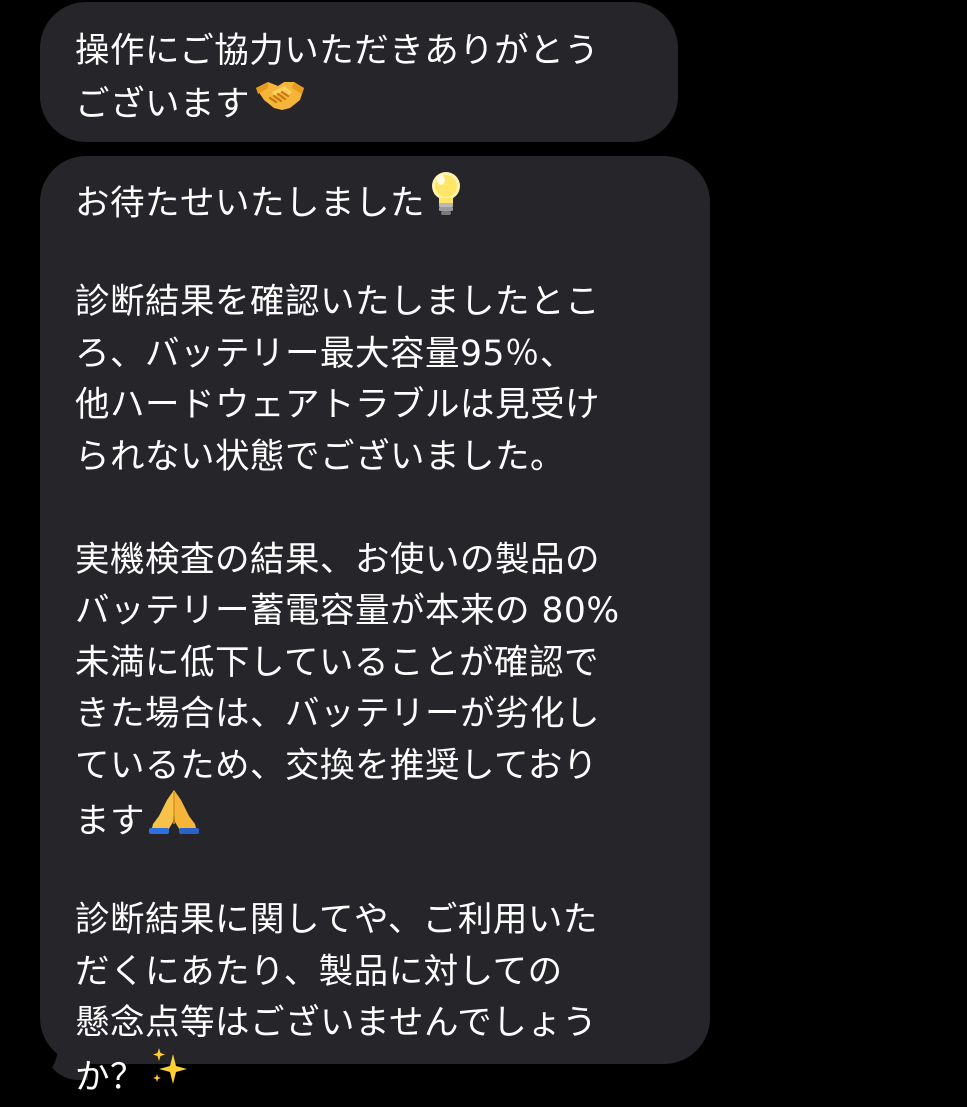  Describe the element at coordinates (361, 104) in the screenshot. I see `message-line-with-emoji: ございます` at that location.